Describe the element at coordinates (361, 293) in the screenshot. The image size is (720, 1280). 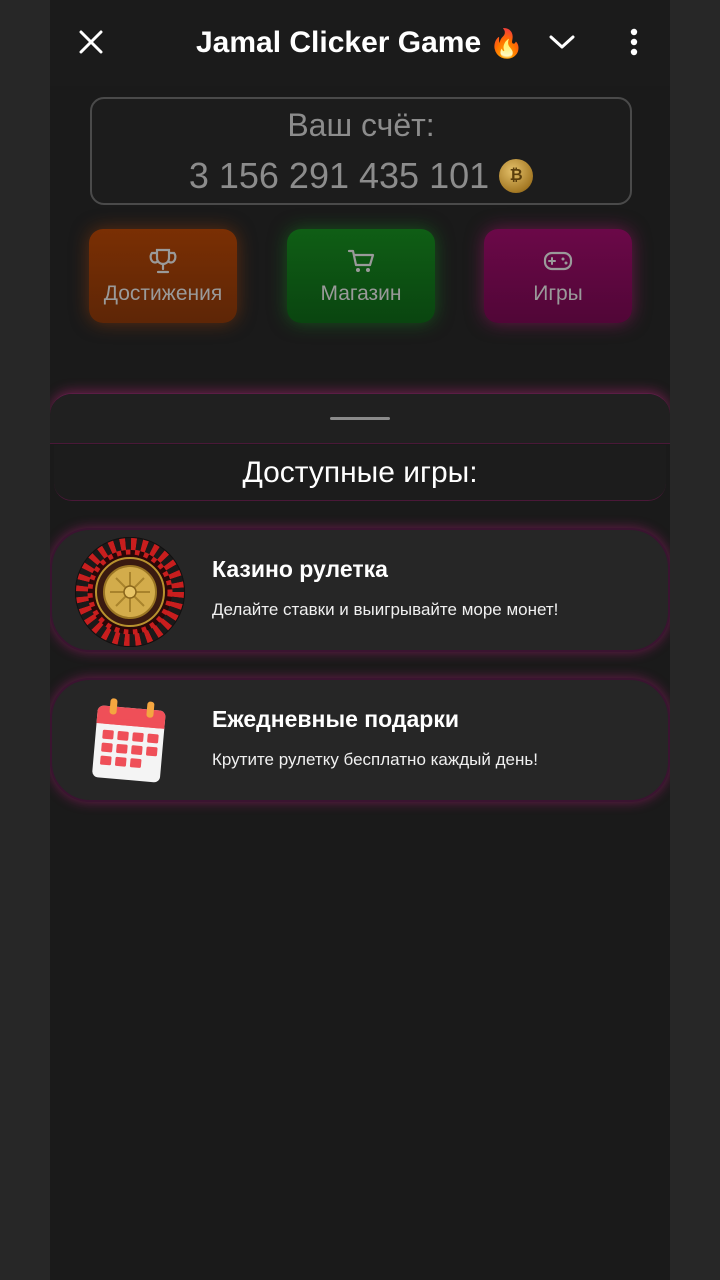
I see `shop-label: Магазин` at that location.